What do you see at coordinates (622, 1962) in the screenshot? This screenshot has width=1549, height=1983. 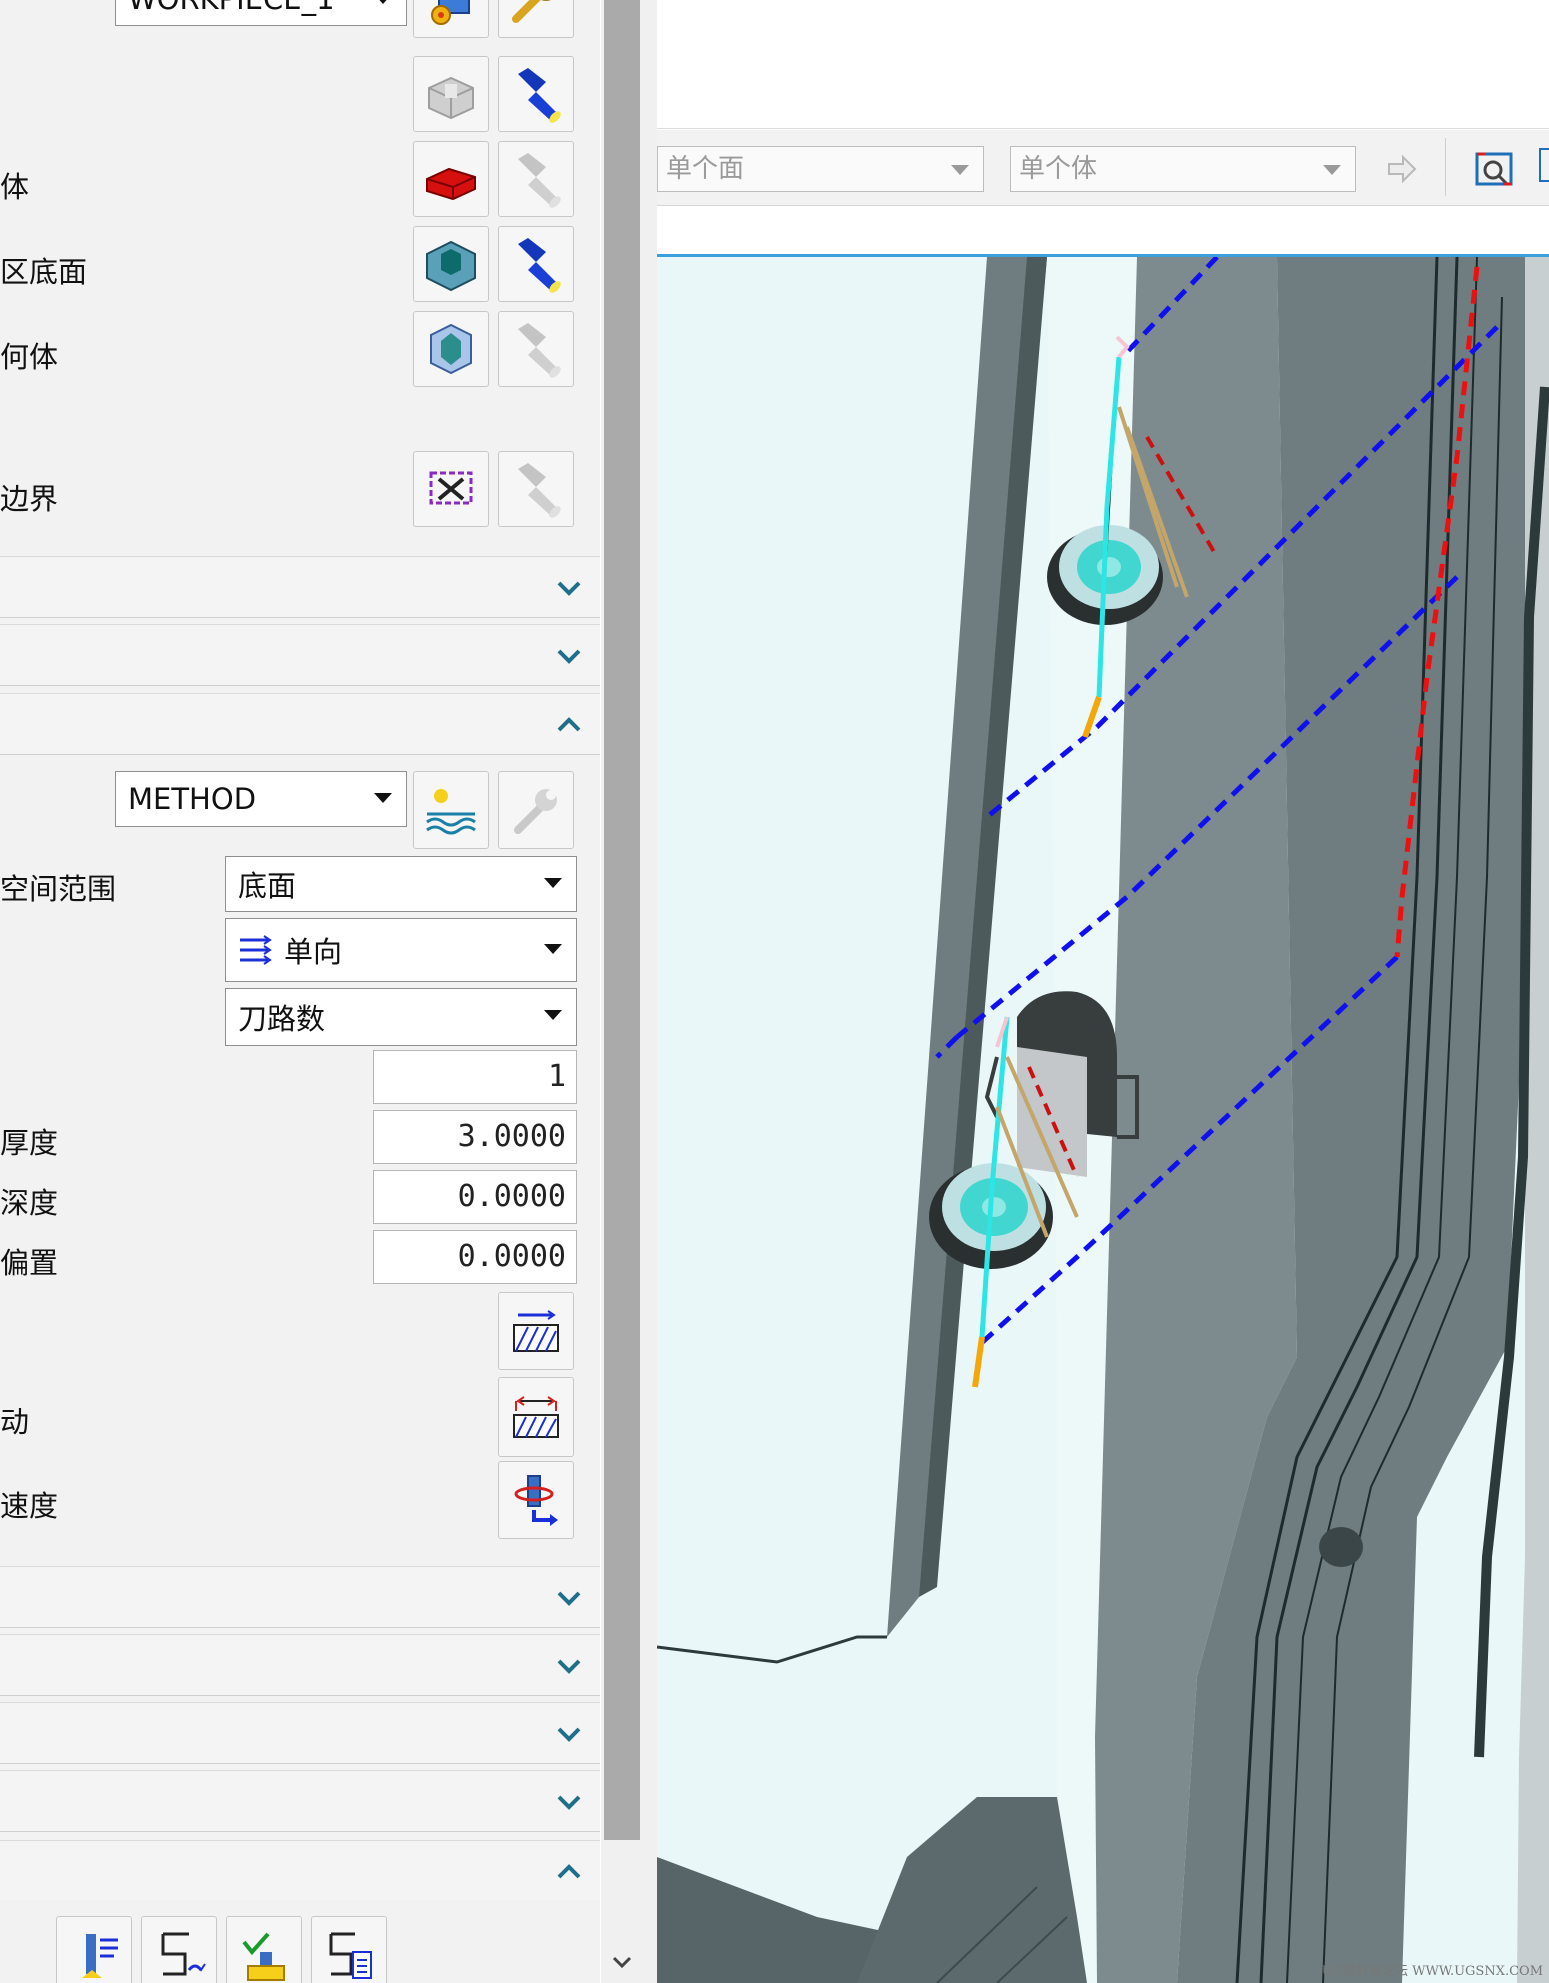 I see `scroll-down-arrow-icon` at bounding box center [622, 1962].